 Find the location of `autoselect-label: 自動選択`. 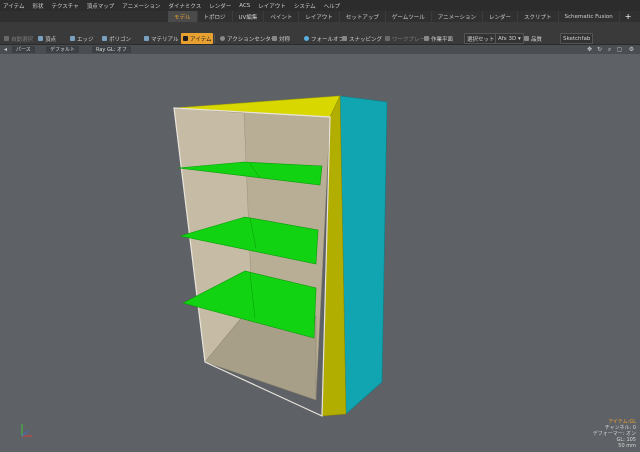

autoselect-label: 自動選択 is located at coordinates (22, 39).